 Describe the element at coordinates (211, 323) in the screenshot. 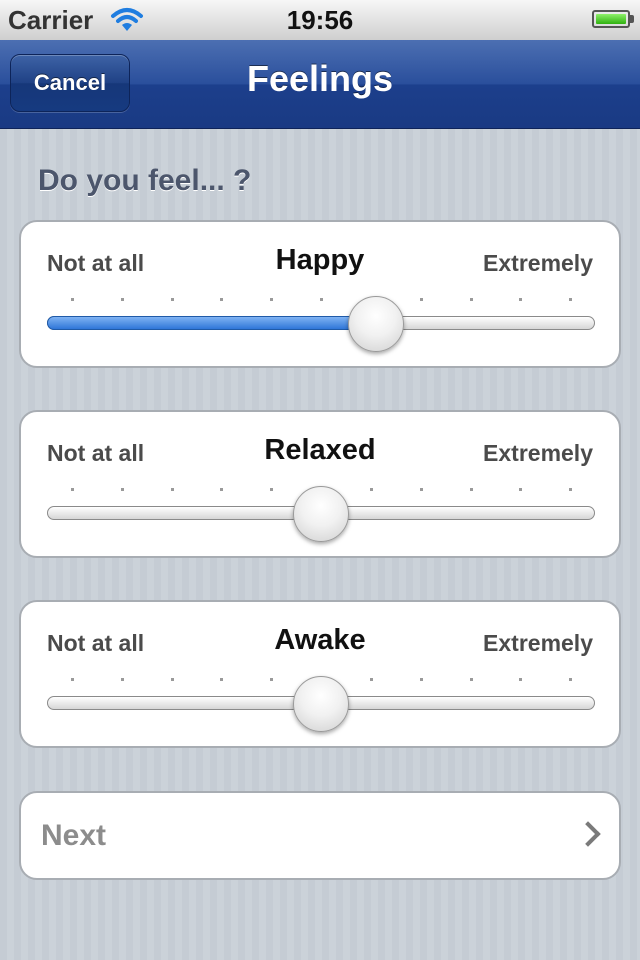

I see `slider-fill` at that location.